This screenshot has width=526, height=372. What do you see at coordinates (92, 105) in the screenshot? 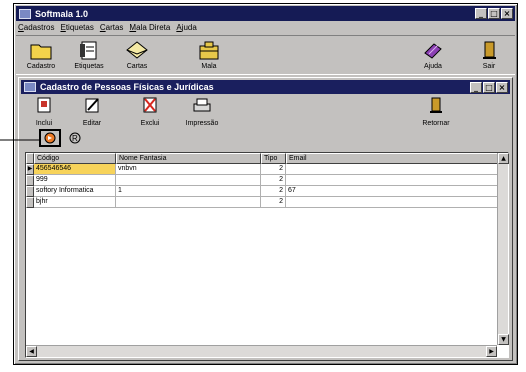
I see `edit-icon` at bounding box center [92, 105].